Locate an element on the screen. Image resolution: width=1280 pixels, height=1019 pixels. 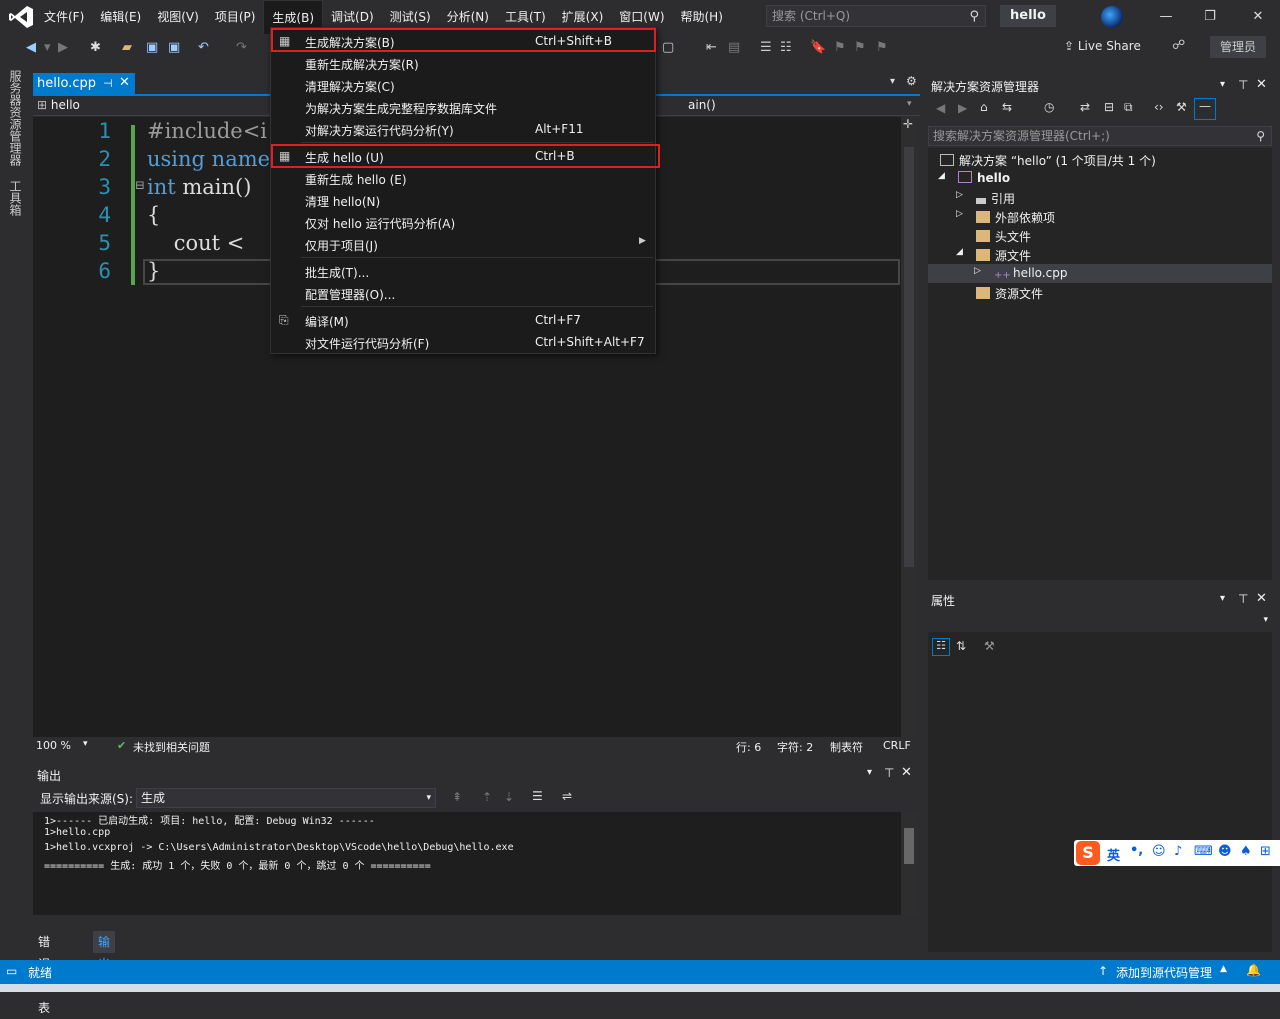
word-wrap-icon: ⇌ is located at coordinates (567, 796).